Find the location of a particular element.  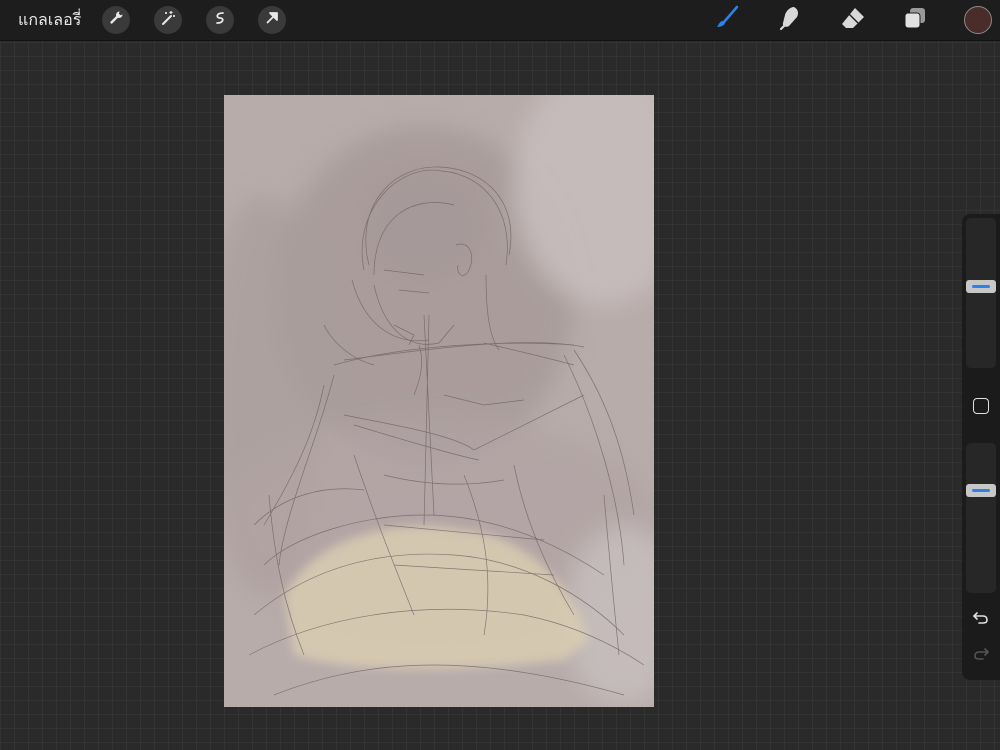

transform-button is located at coordinates (272, 20).